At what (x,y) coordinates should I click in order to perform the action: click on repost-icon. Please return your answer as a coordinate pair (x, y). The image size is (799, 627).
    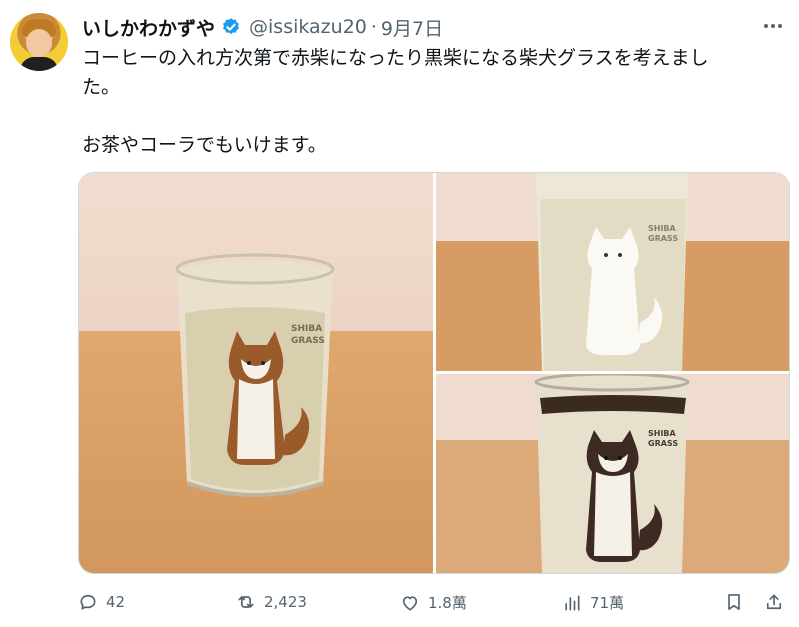
    Looking at the image, I should click on (246, 602).